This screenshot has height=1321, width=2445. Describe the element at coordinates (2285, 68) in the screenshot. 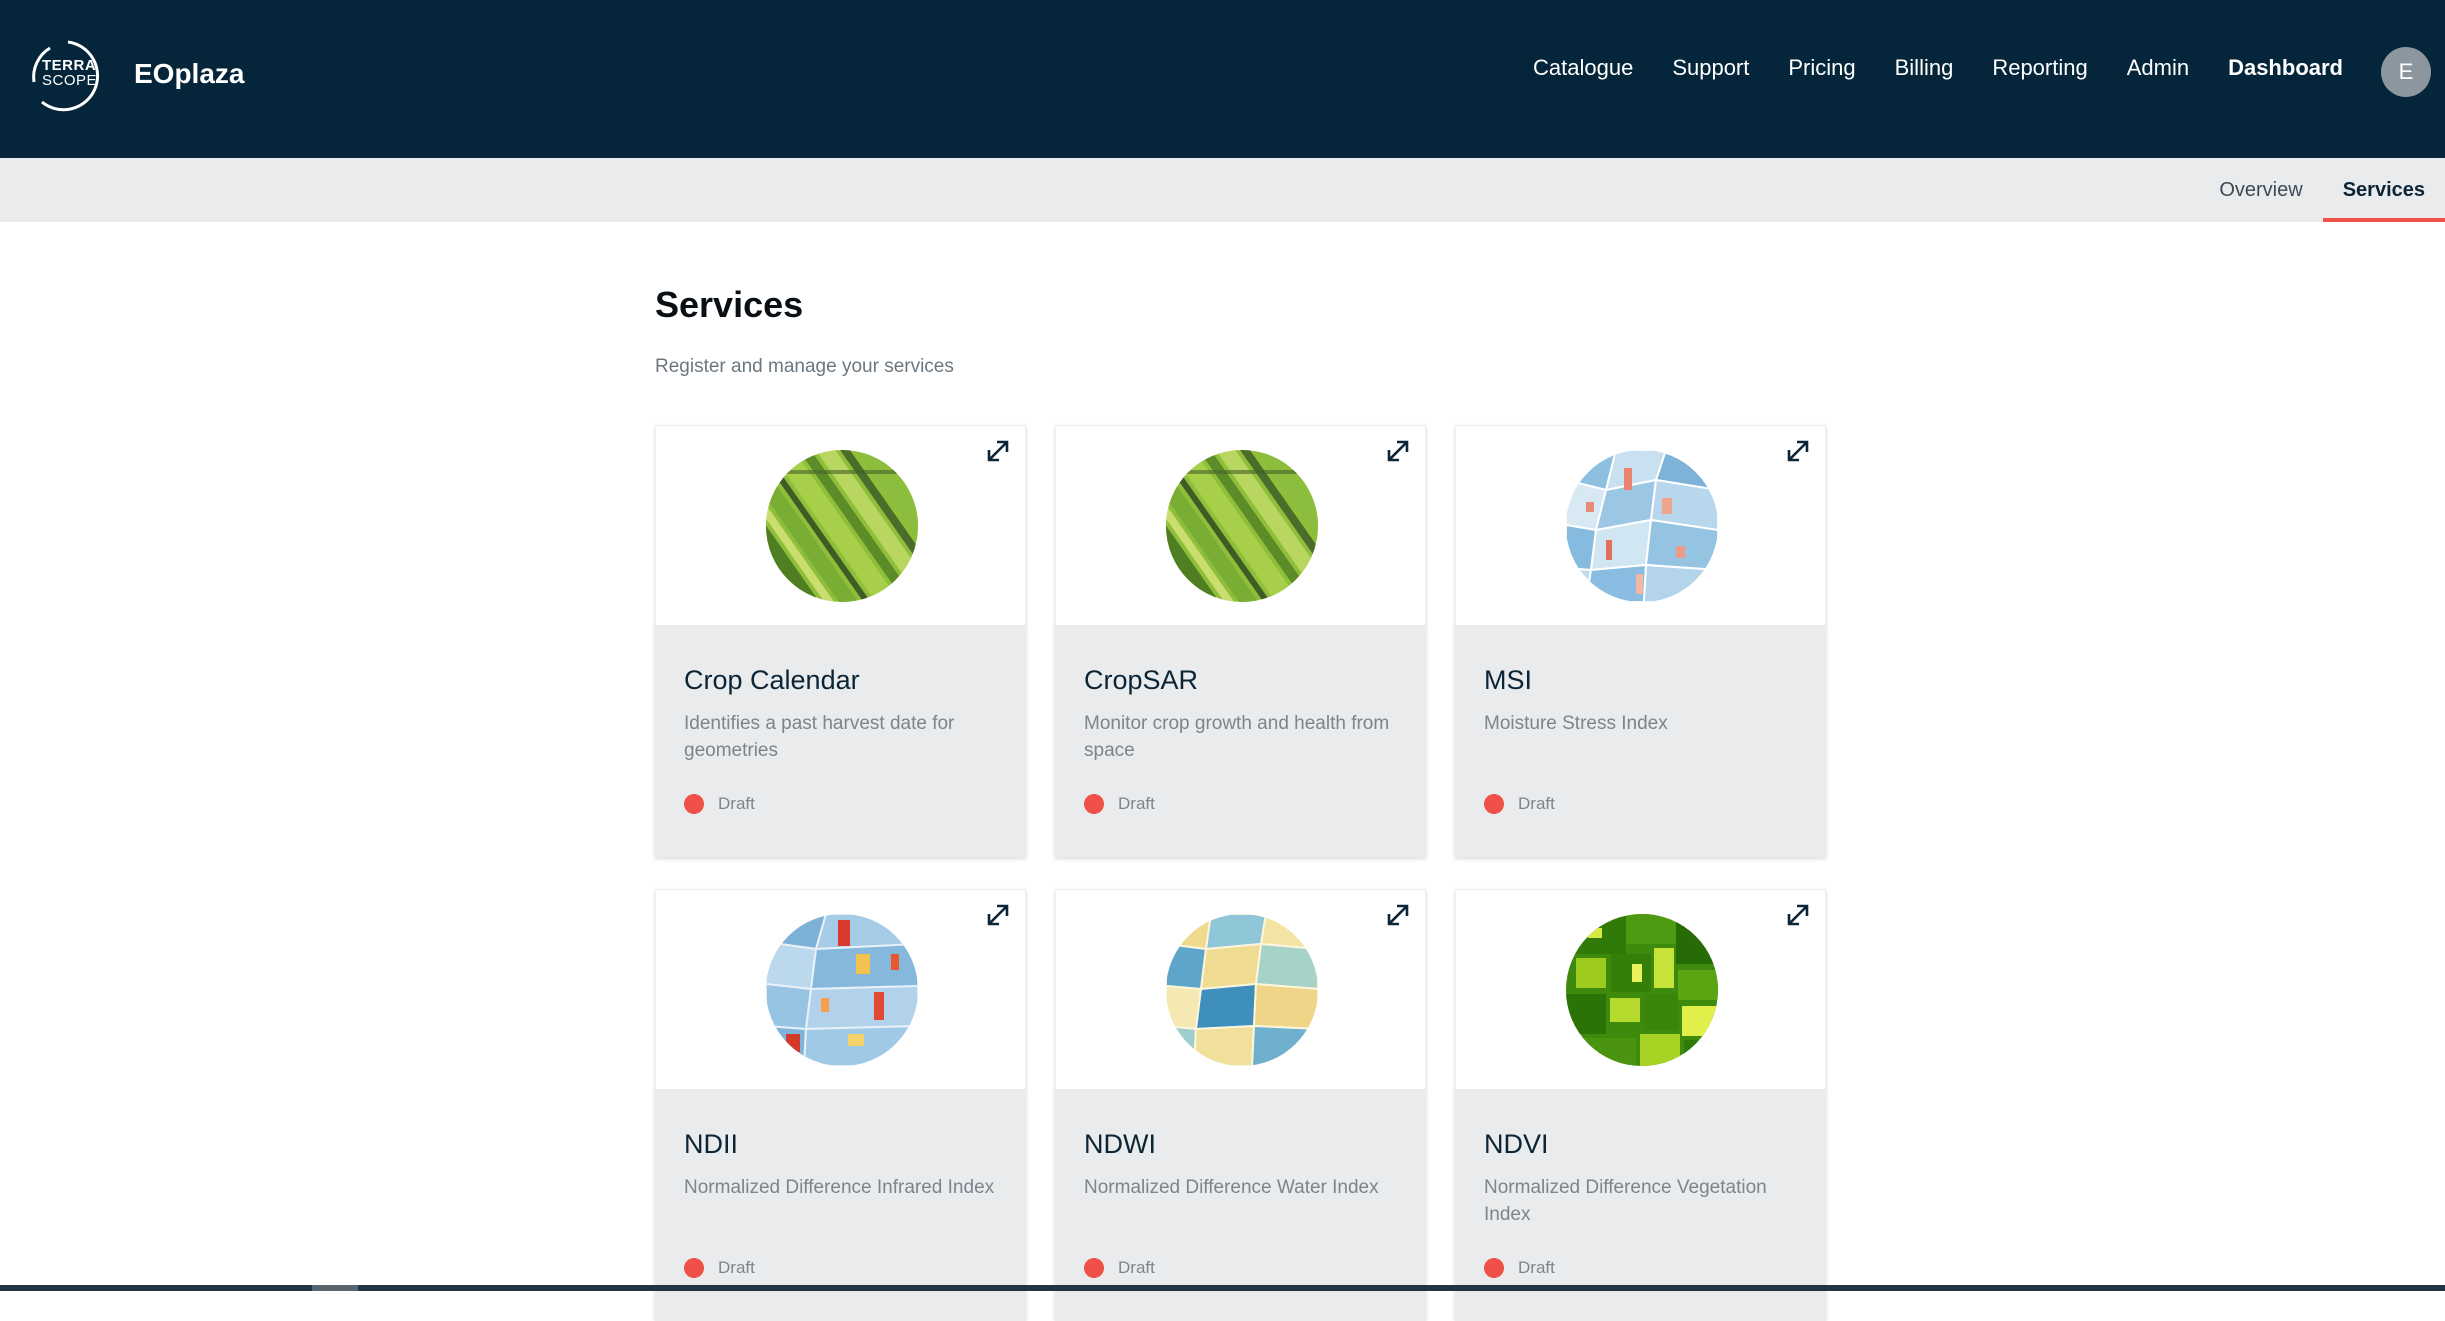

I see `nav-dashboard: Dashboard` at that location.